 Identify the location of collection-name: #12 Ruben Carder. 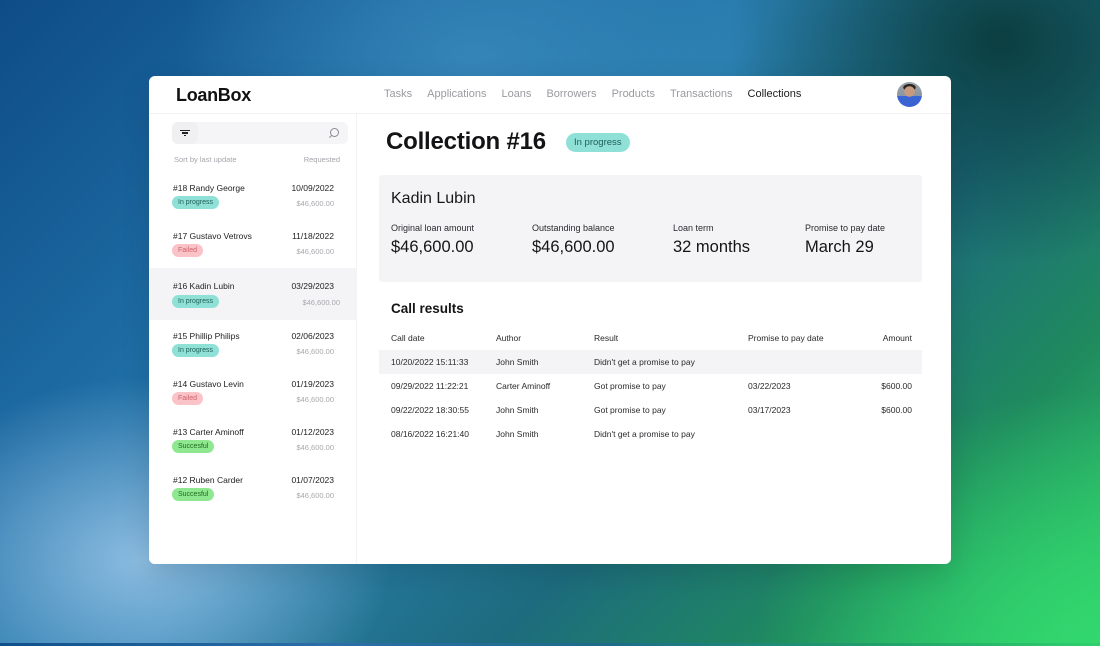
(208, 480).